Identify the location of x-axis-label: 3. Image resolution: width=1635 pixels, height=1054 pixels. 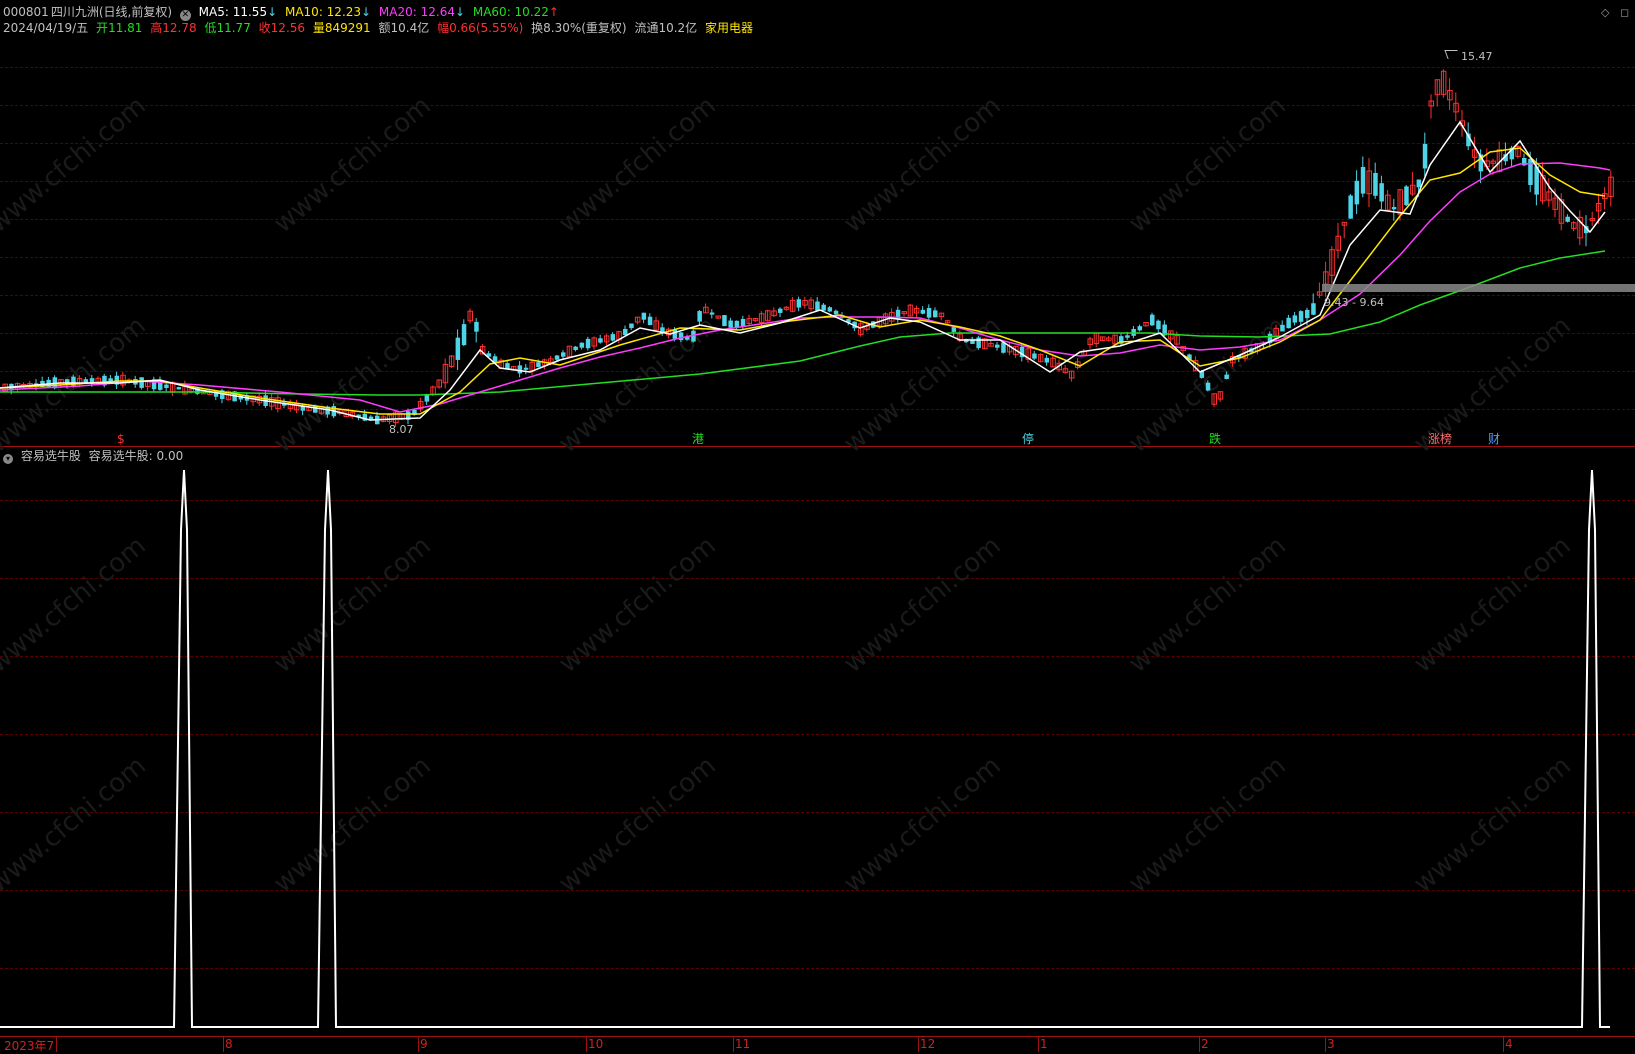
(1331, 1044).